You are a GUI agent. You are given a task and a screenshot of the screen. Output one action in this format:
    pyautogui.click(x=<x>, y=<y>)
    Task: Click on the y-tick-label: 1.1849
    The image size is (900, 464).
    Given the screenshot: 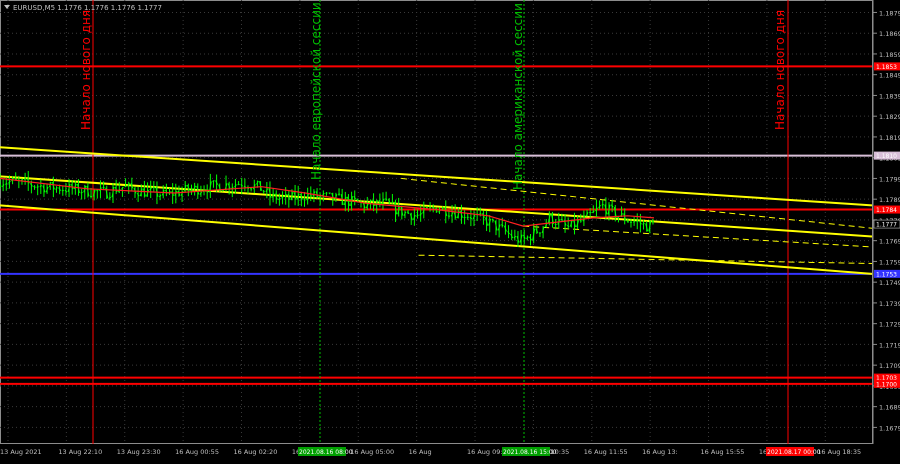 What is the action you would take?
    pyautogui.click(x=889, y=76)
    